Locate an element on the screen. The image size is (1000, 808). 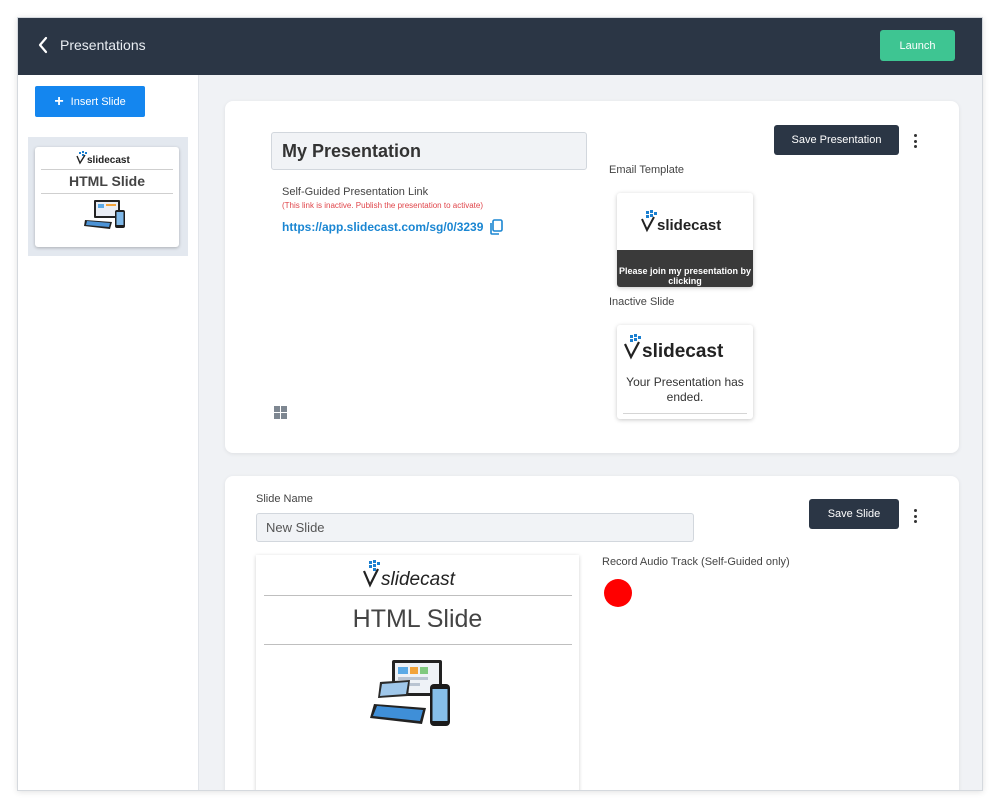
slide-name-label: Slide Name is located at coordinates (284, 499).